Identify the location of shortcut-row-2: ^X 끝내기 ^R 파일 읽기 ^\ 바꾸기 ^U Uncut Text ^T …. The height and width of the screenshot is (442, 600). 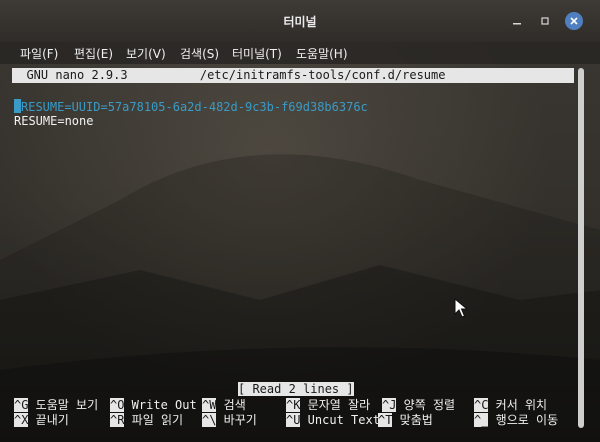
(285, 420).